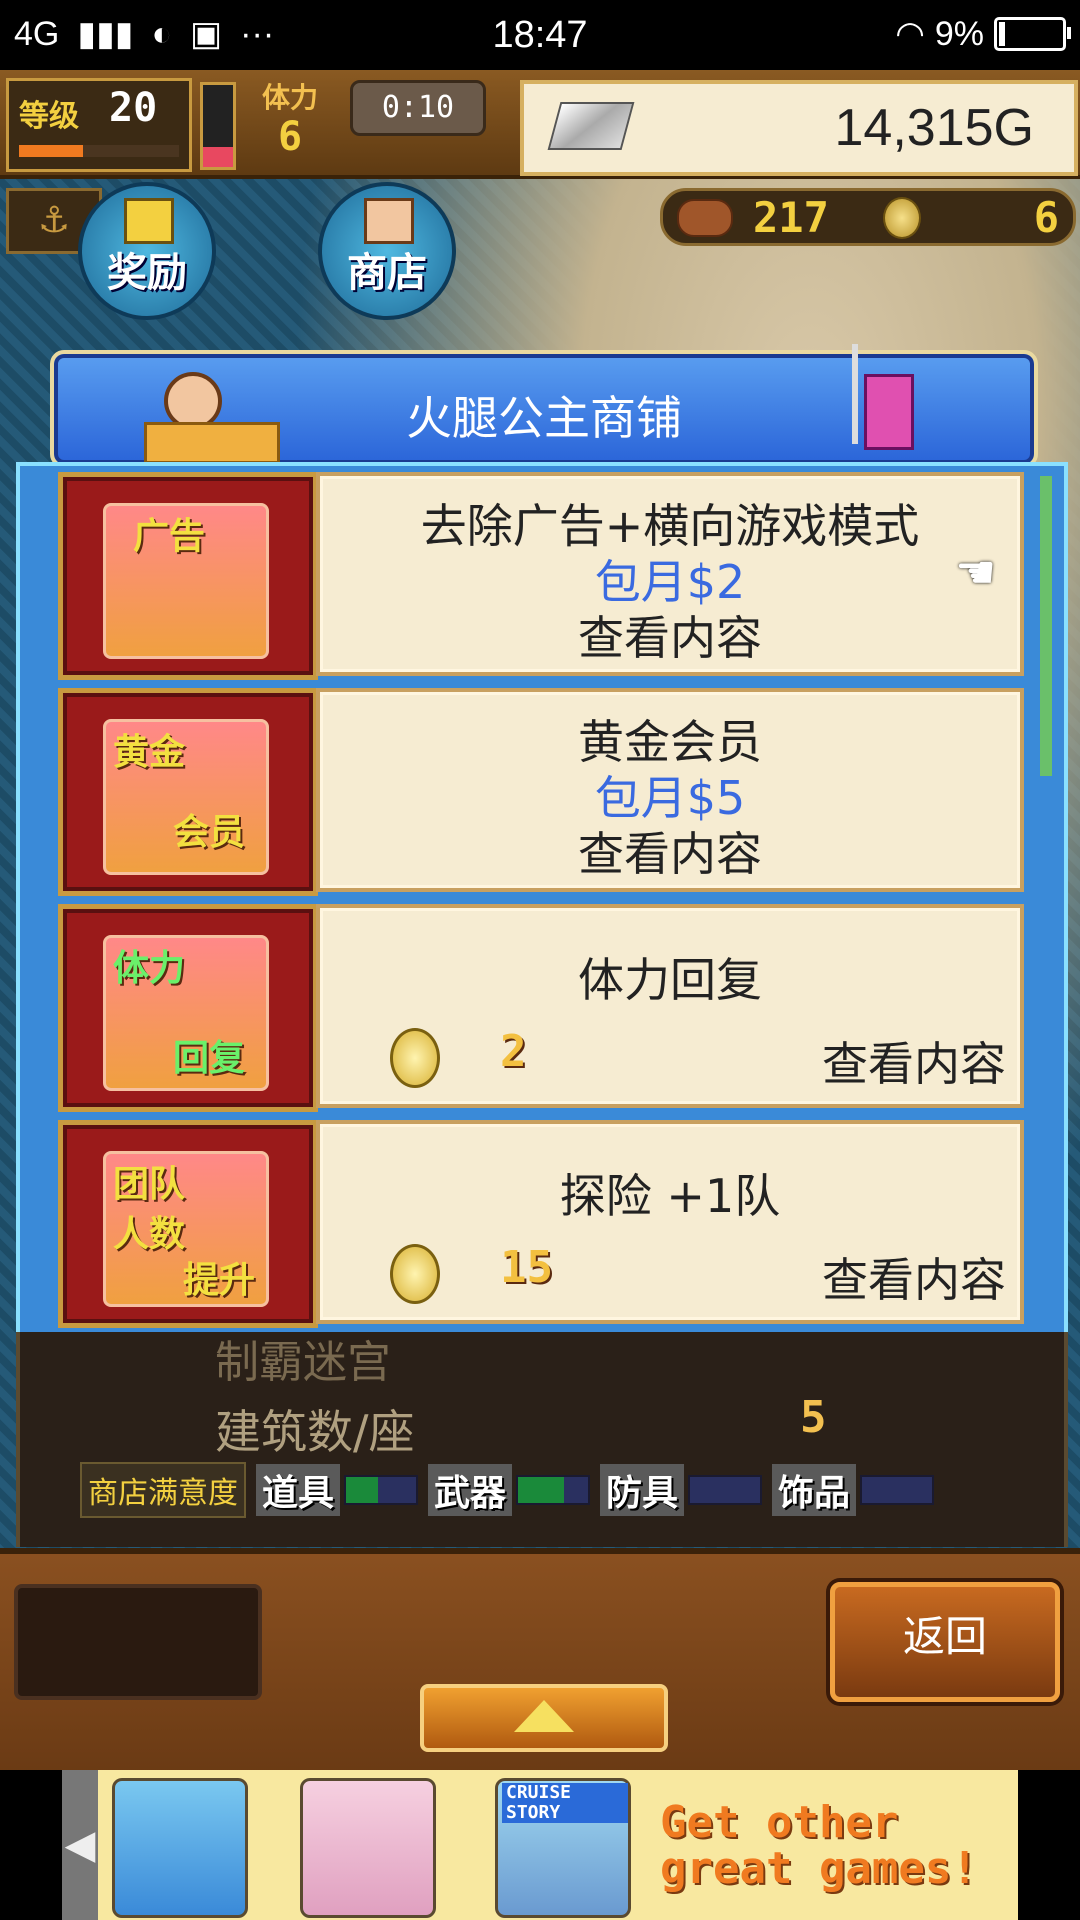  Describe the element at coordinates (513, 1051) in the screenshot. I see `item-coin-cost: 2` at that location.